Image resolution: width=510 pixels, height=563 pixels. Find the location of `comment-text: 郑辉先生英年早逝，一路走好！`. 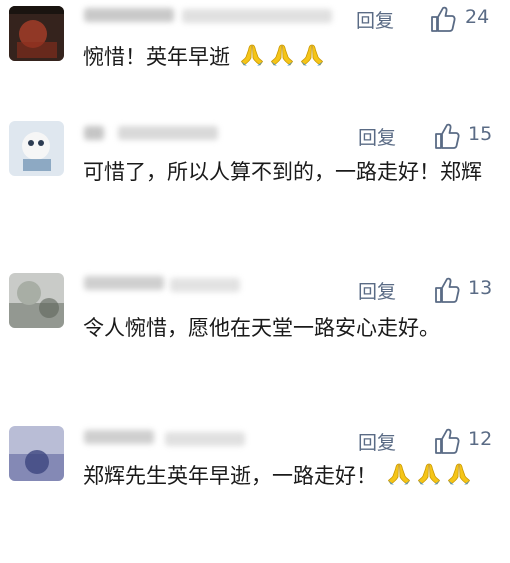

comment-text: 郑辉先生英年早逝，一路走好！ is located at coordinates (293, 476).